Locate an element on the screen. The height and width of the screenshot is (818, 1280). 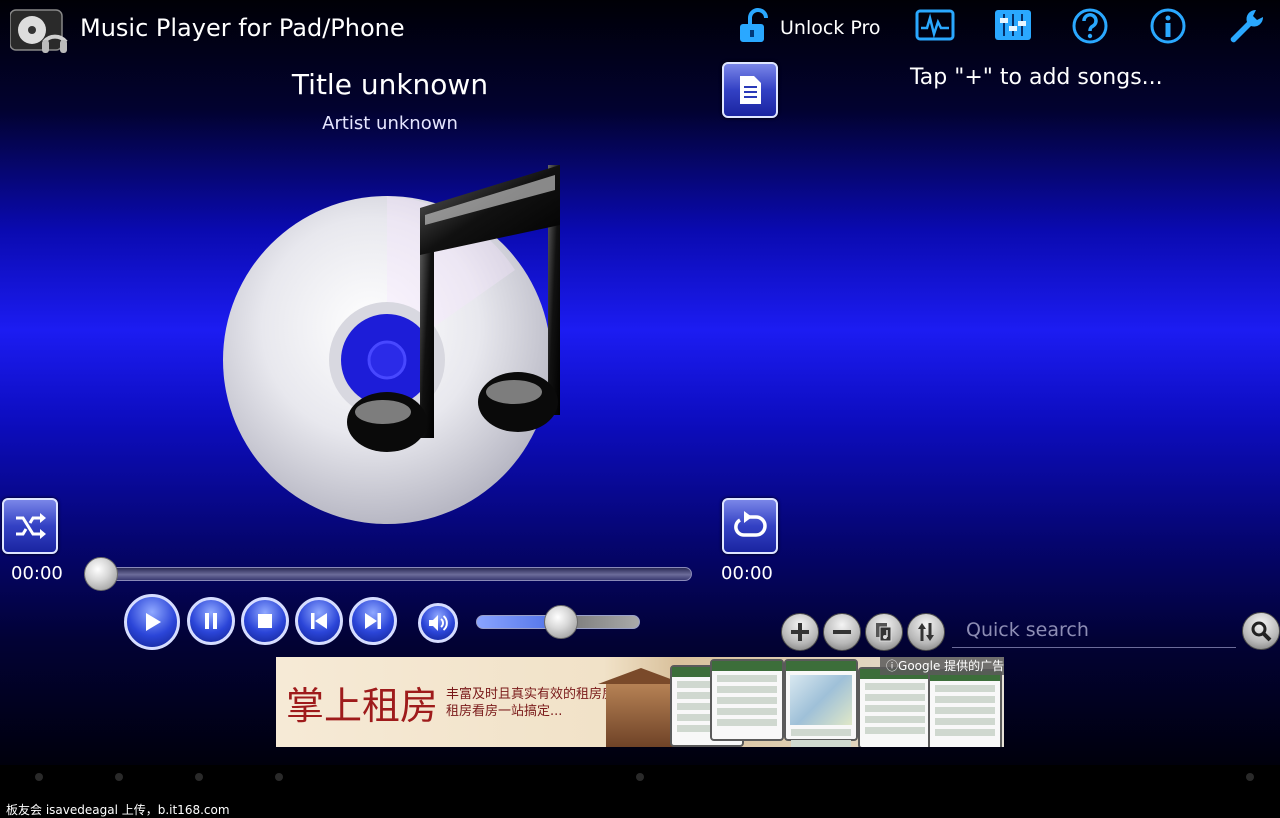
stop-button is located at coordinates (265, 621).